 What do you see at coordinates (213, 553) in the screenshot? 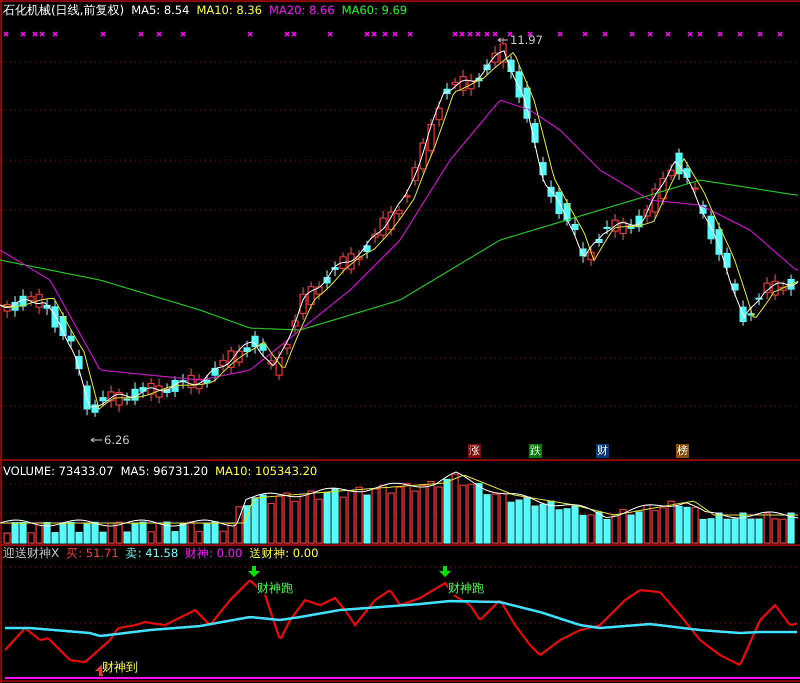
I see `indicator-value: 财神: 0.00` at bounding box center [213, 553].